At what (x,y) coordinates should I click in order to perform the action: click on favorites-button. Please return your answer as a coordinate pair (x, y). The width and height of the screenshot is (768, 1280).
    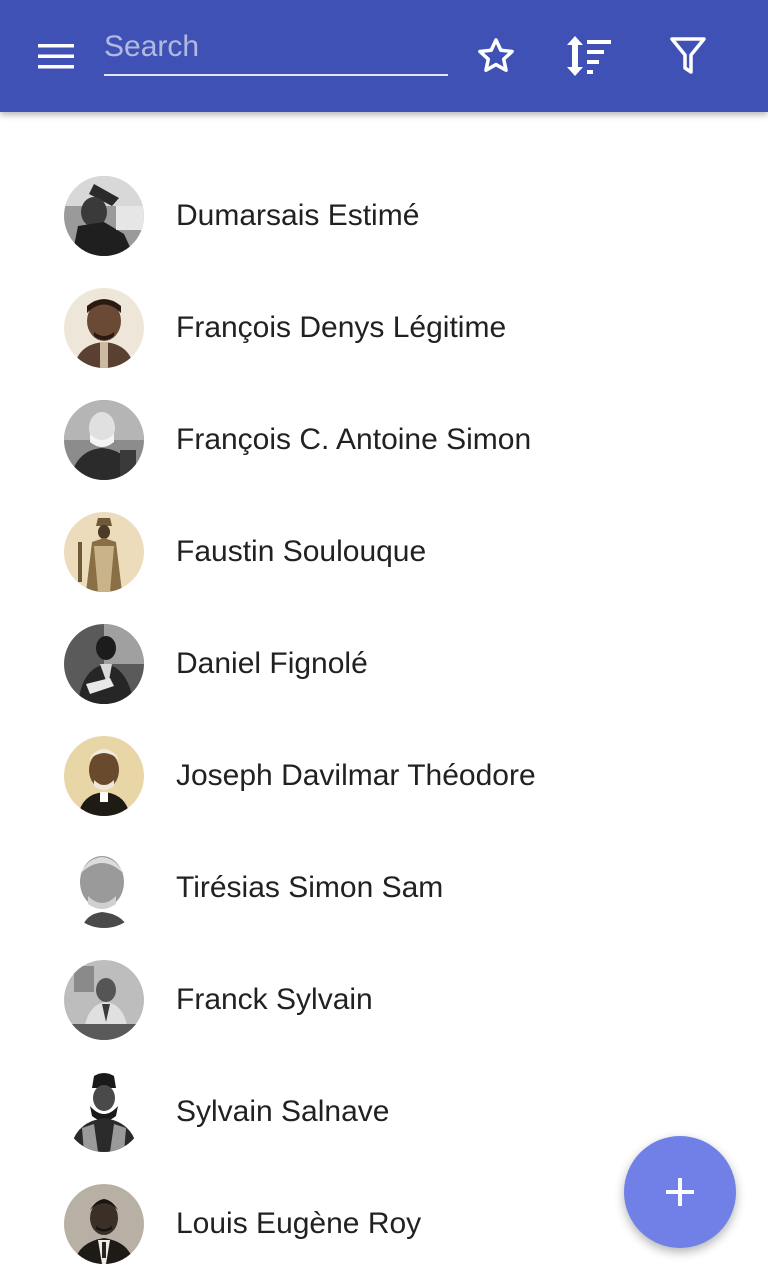
    Looking at the image, I should click on (496, 56).